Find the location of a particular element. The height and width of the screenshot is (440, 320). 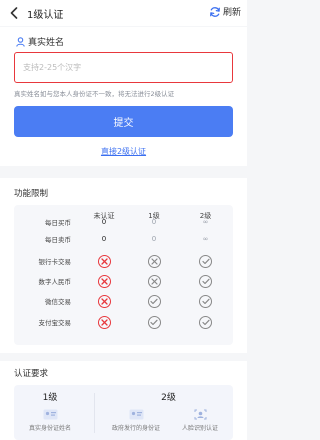

id-document-icon is located at coordinates (136, 414).